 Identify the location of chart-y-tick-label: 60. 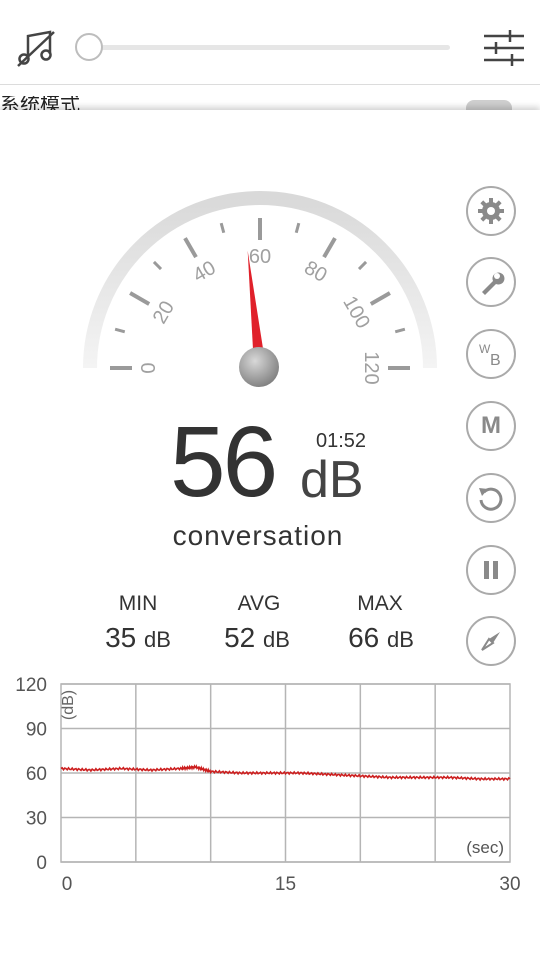
(36, 774).